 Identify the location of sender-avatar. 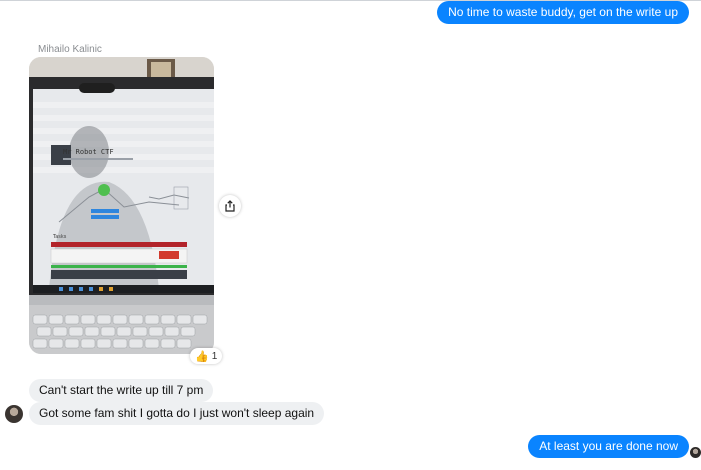
(14, 414).